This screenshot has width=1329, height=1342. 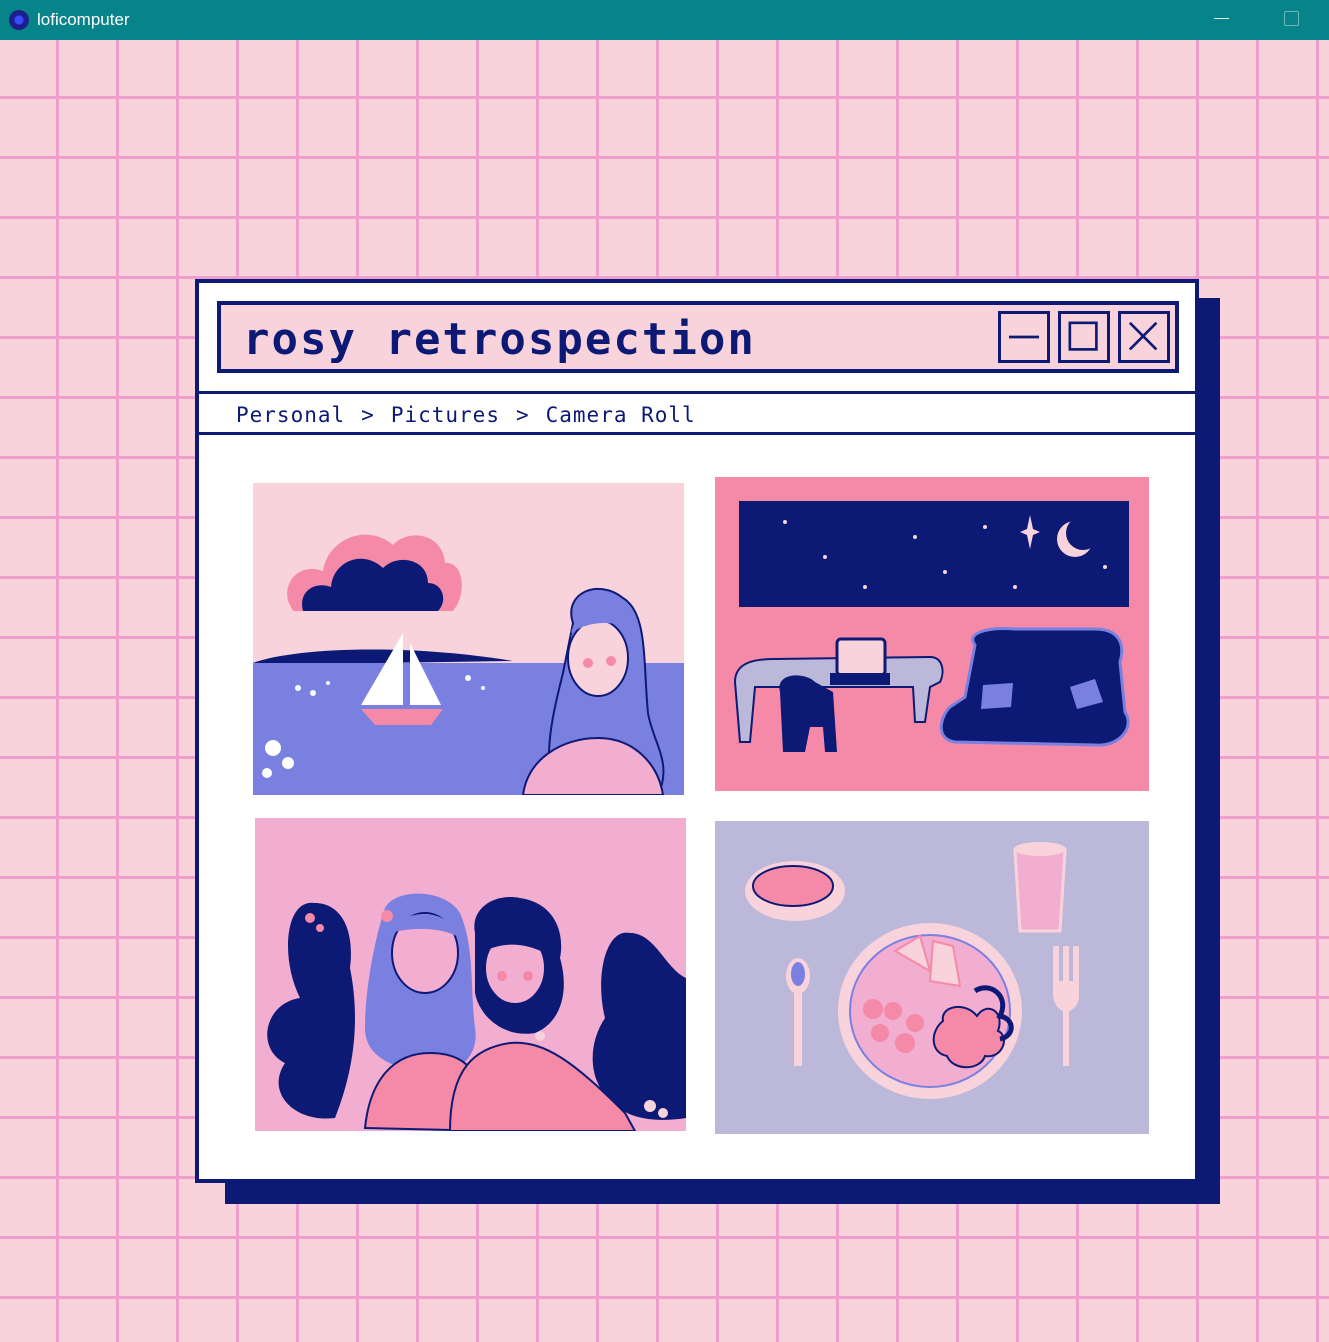 I want to click on minimize-button, so click(x=1024, y=337).